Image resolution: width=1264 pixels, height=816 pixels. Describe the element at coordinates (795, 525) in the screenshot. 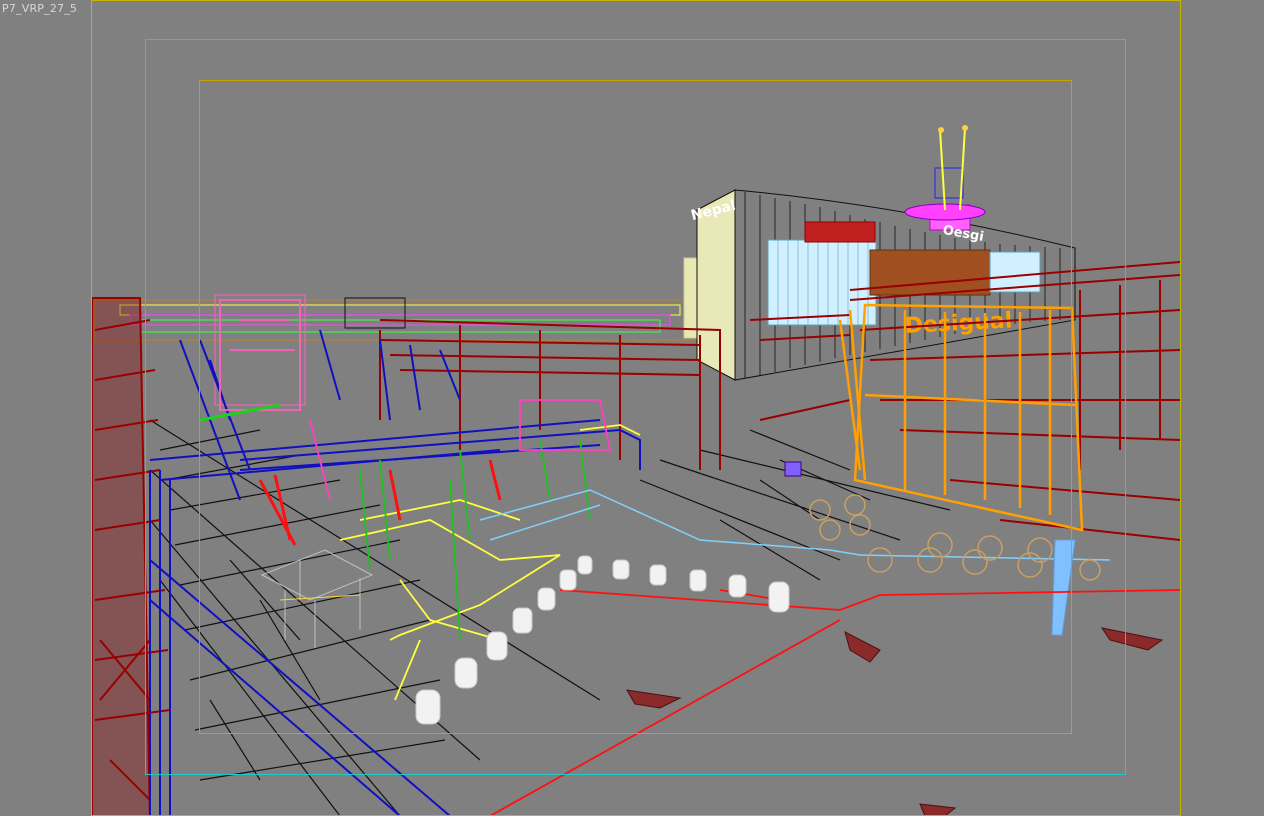

I see `walkway` at that location.